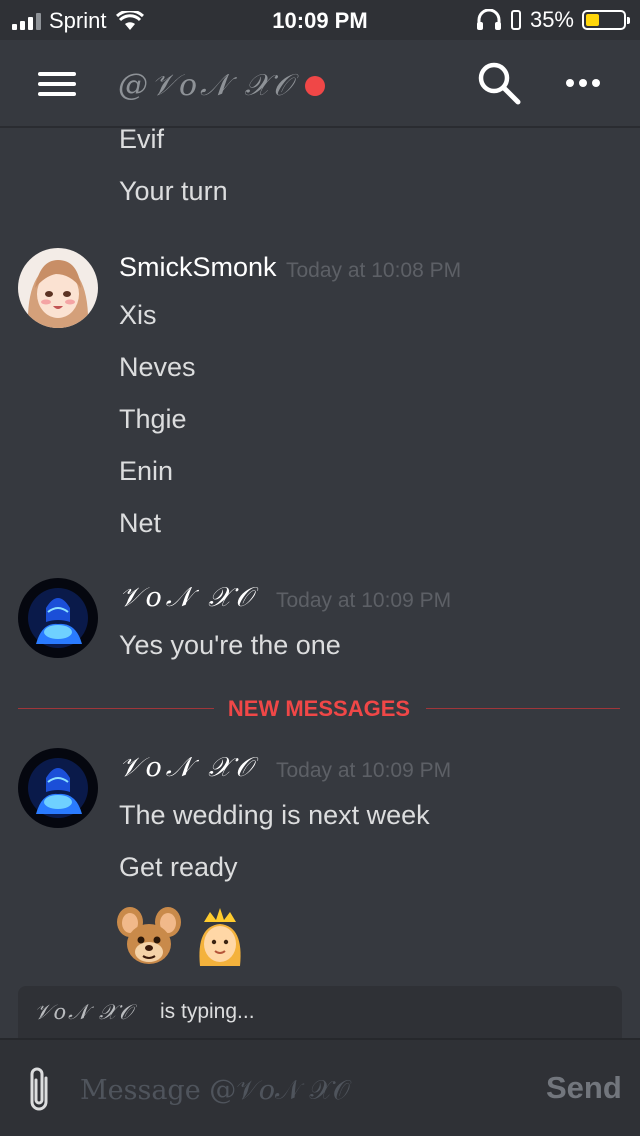  Describe the element at coordinates (274, 815) in the screenshot. I see `message-line: The wedding is next week` at that location.